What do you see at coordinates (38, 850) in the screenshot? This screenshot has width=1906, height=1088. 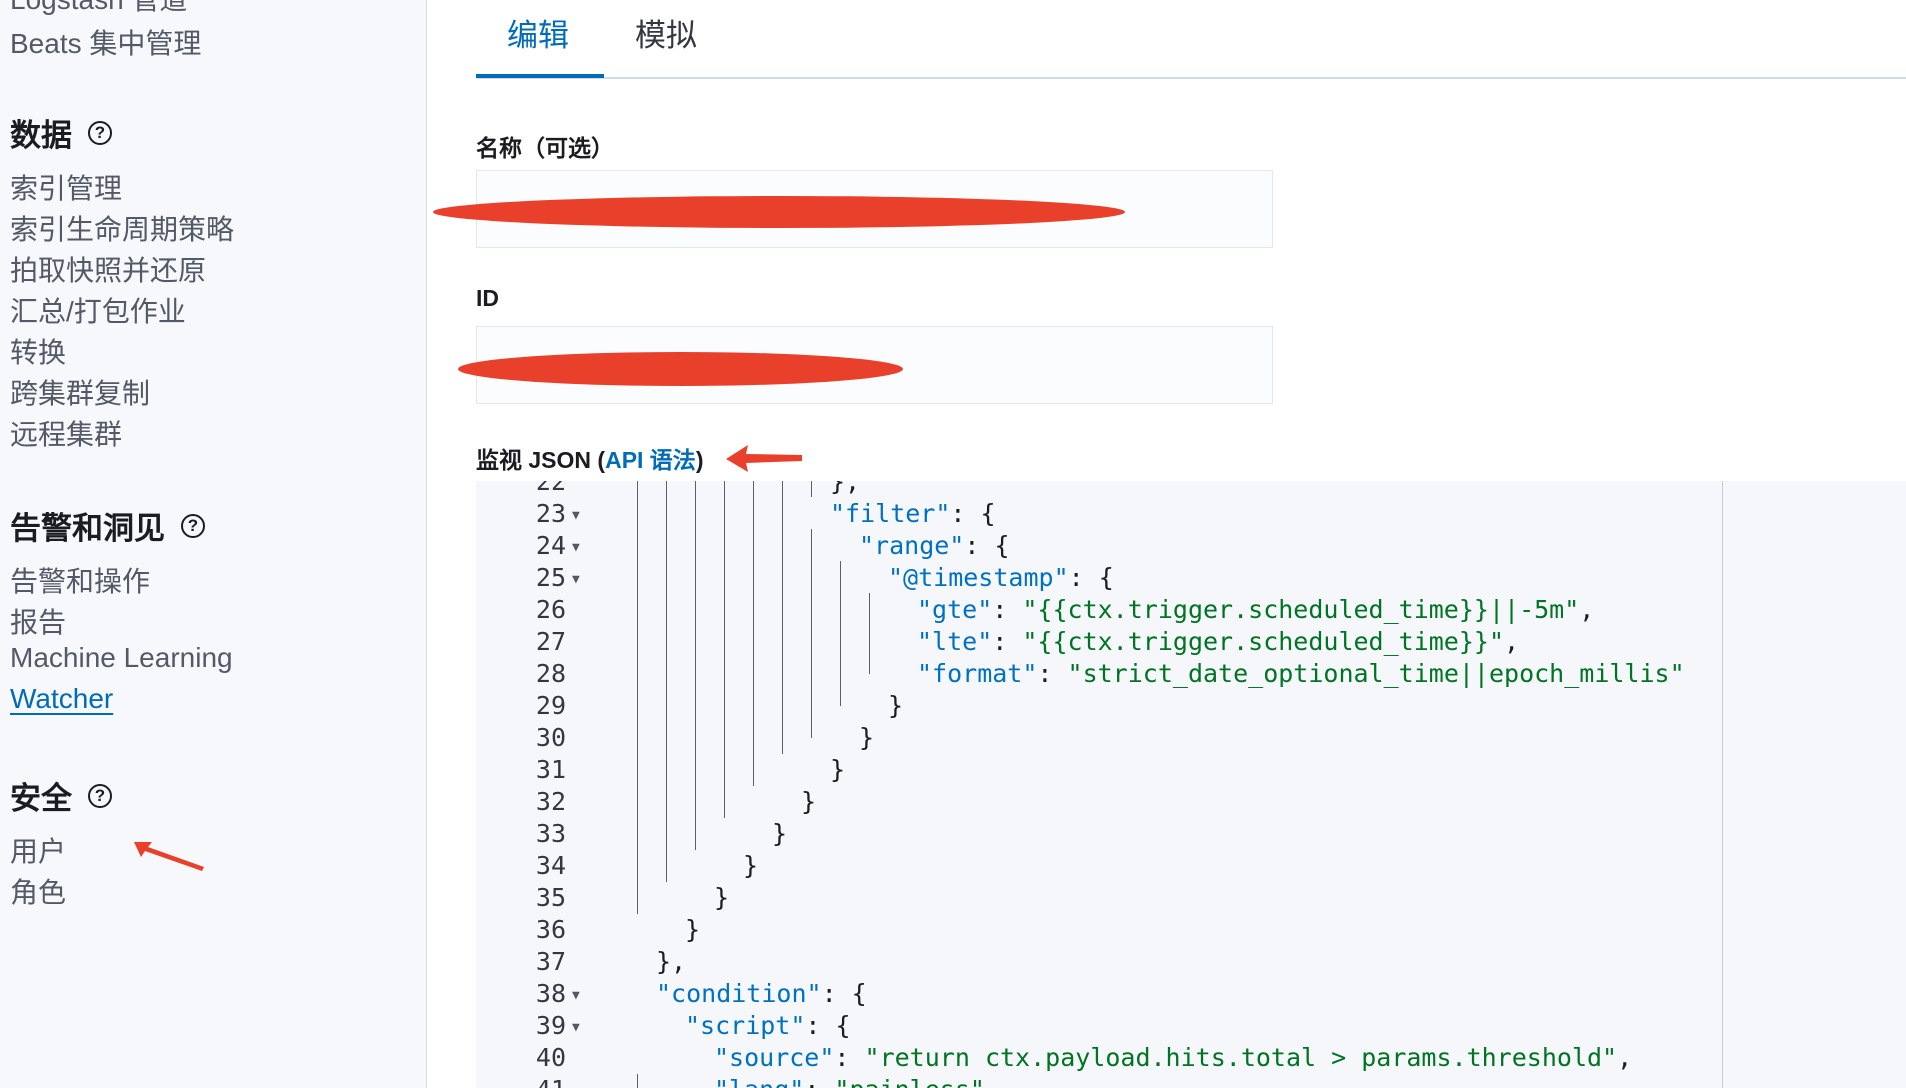 I see `sidebar-item-users: 用户` at bounding box center [38, 850].